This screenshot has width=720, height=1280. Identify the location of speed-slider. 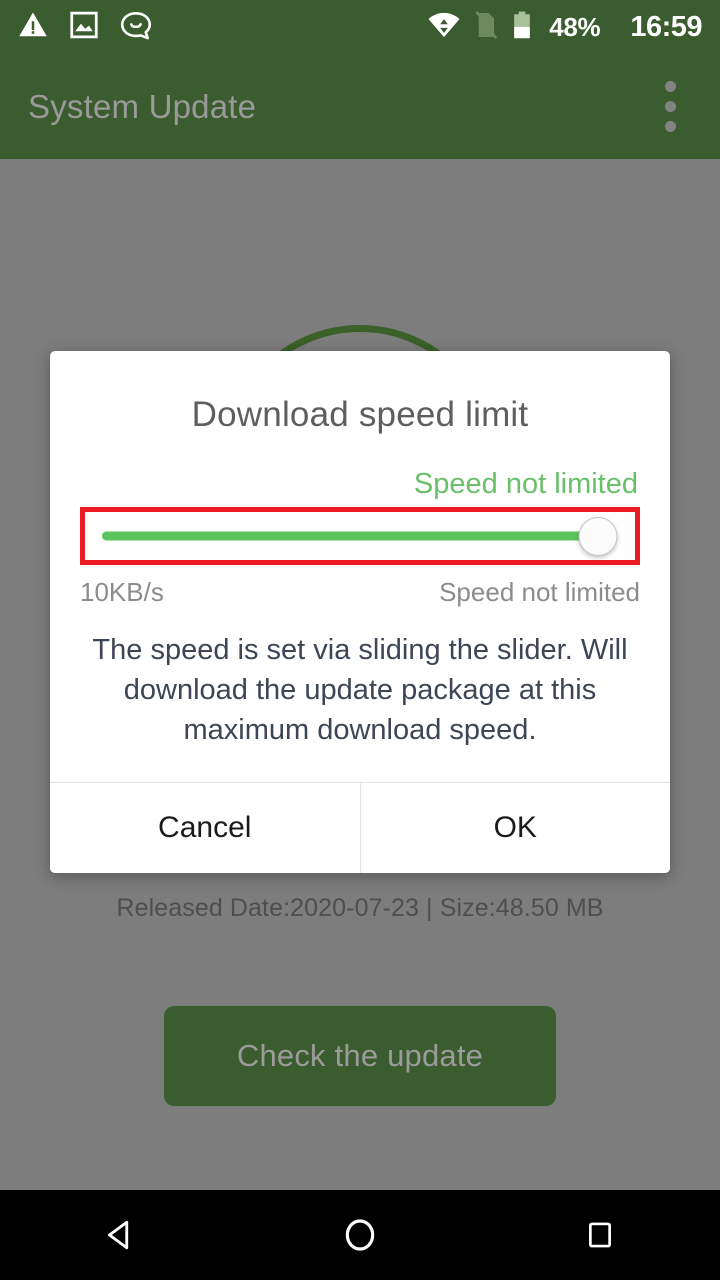
(360, 536).